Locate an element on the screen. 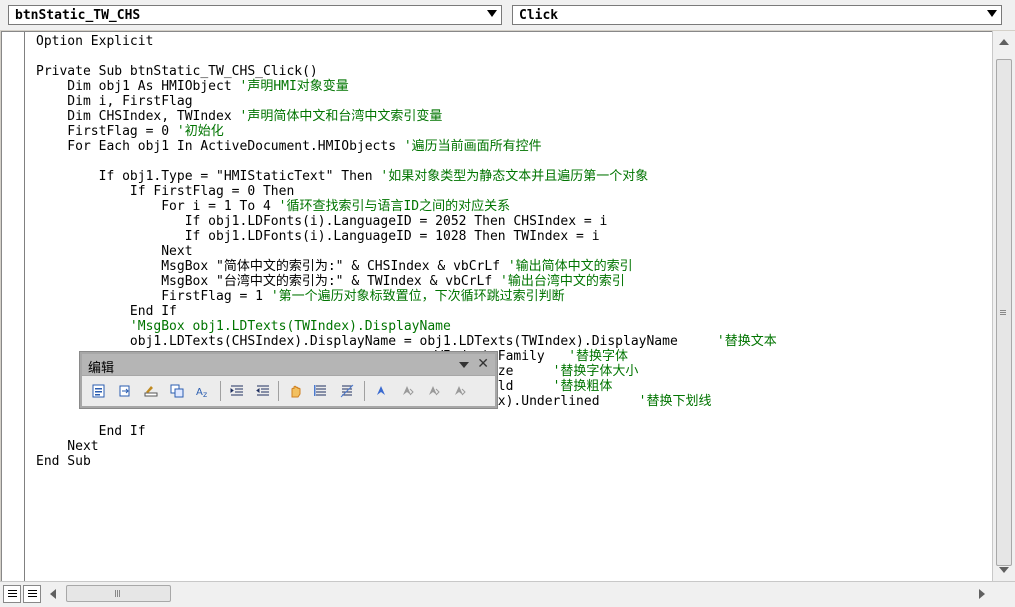 This screenshot has height=607, width=1015. svg-text: z is located at coordinates (205, 394).